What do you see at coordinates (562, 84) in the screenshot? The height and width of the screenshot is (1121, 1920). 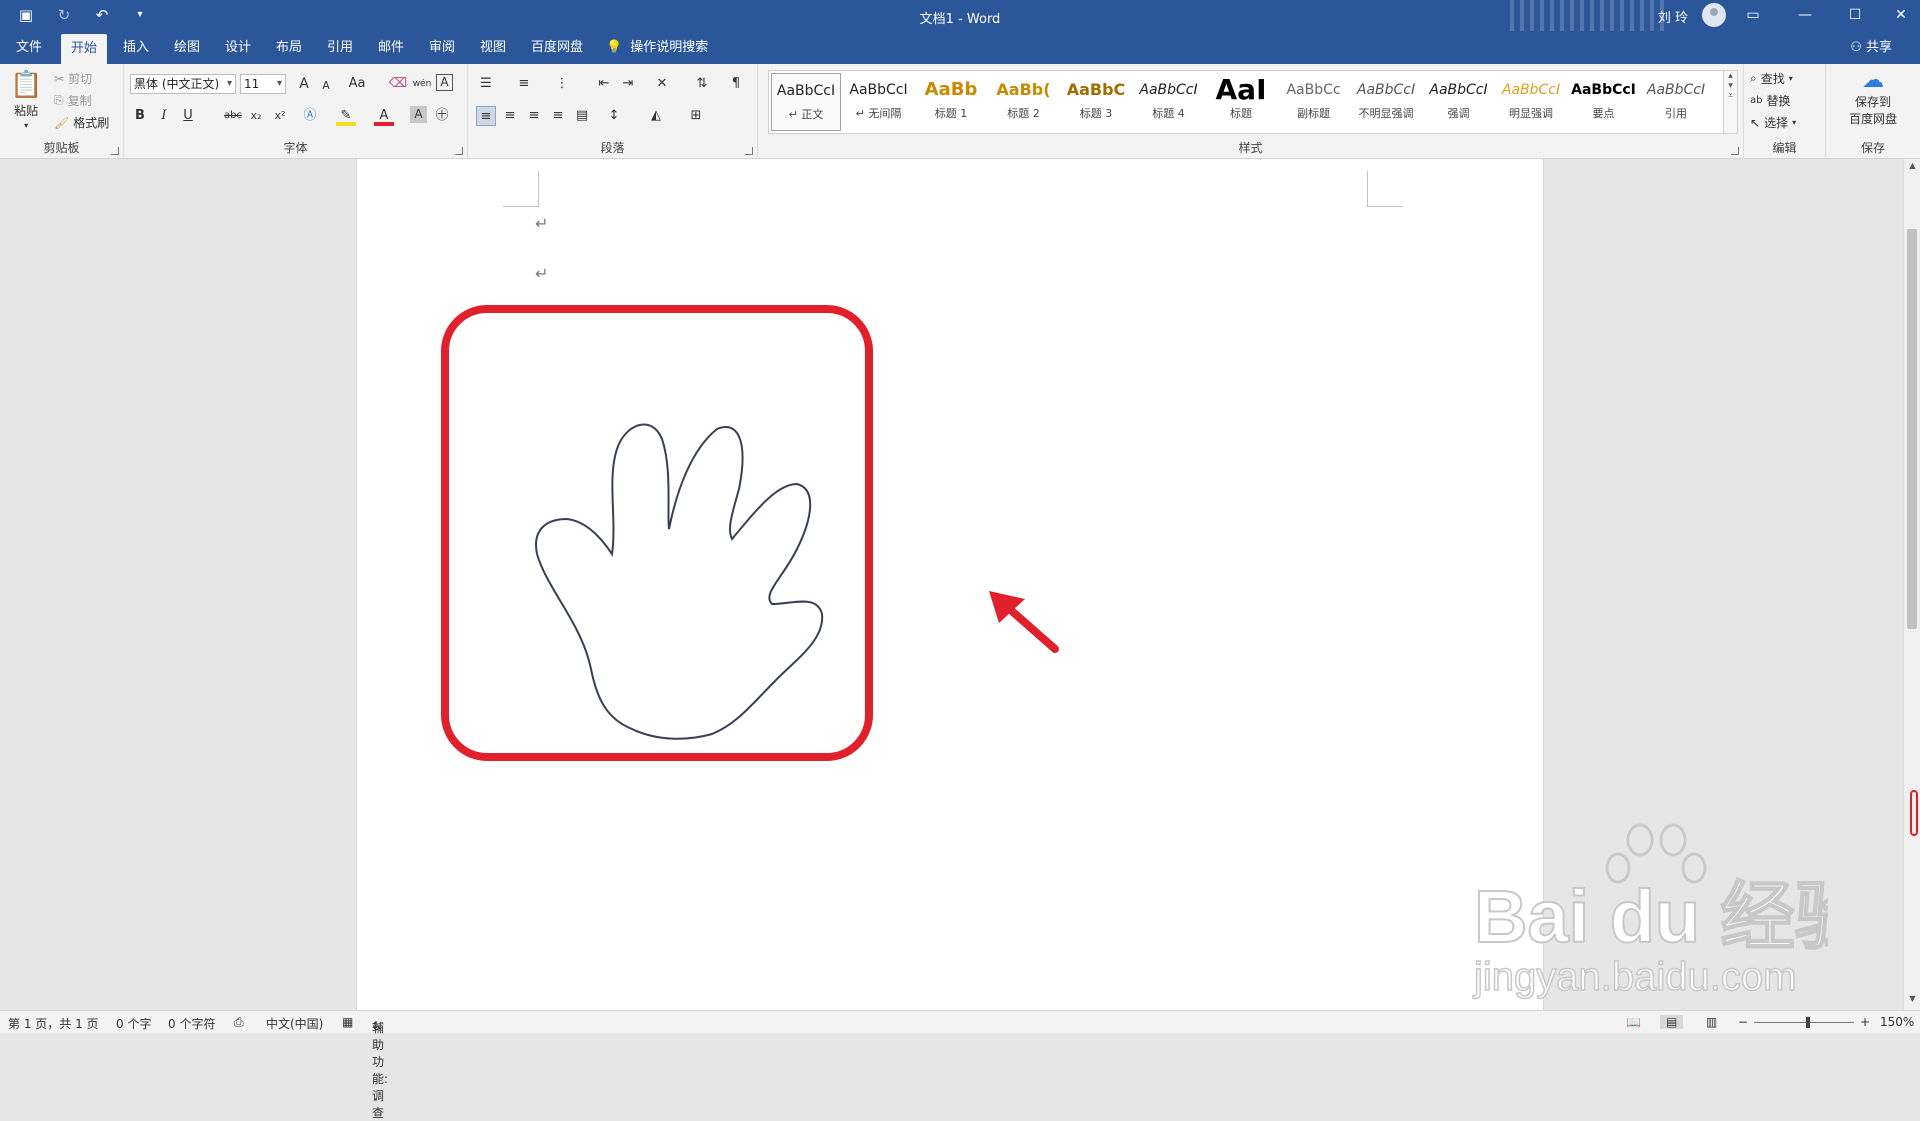 I see `multilevel-list-icon: ⋮` at bounding box center [562, 84].